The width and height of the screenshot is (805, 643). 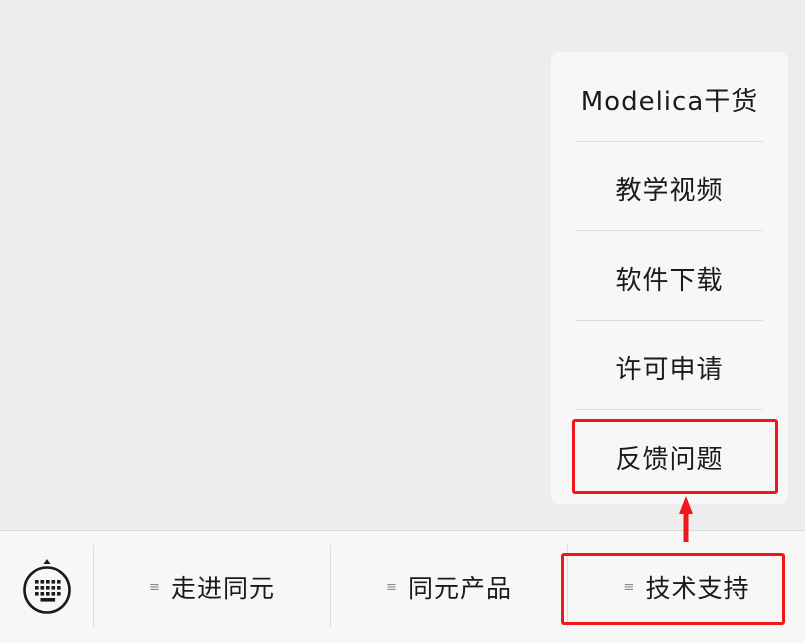 I want to click on annotation-arrow-icon, so click(x=686, y=519).